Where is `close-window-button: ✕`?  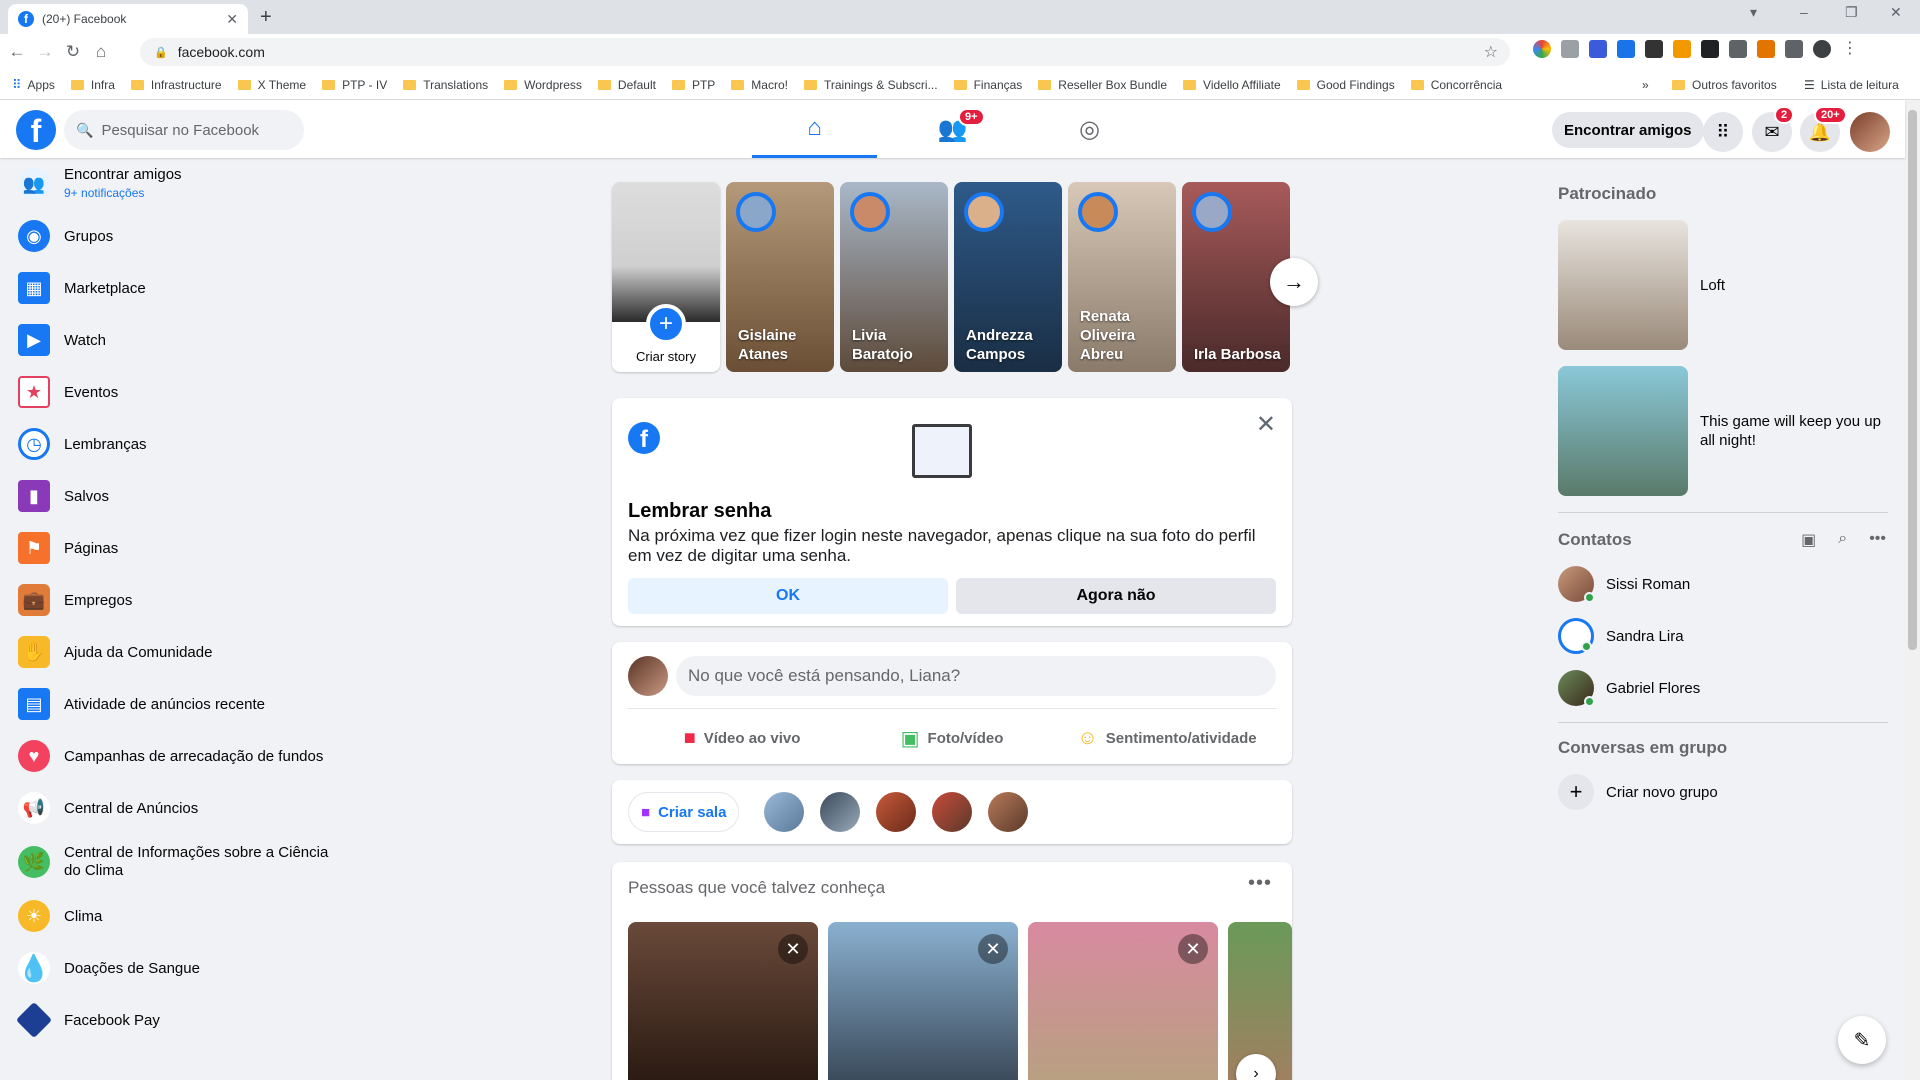 close-window-button: ✕ is located at coordinates (1896, 12).